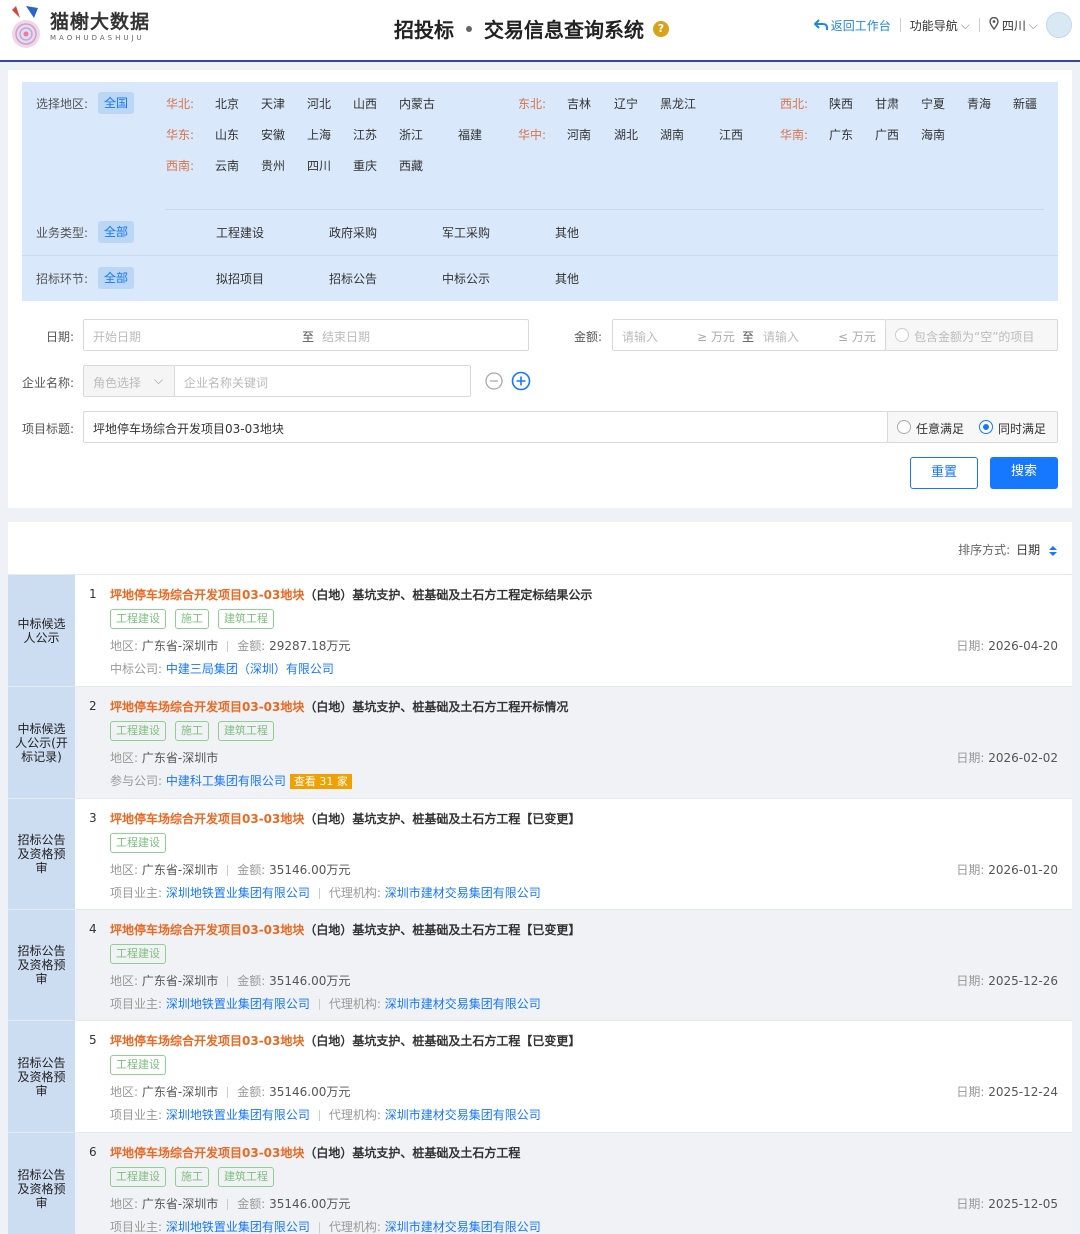 This screenshot has height=1234, width=1080. Describe the element at coordinates (934, 25) in the screenshot. I see `function-nav-menu: 功能导航` at that location.